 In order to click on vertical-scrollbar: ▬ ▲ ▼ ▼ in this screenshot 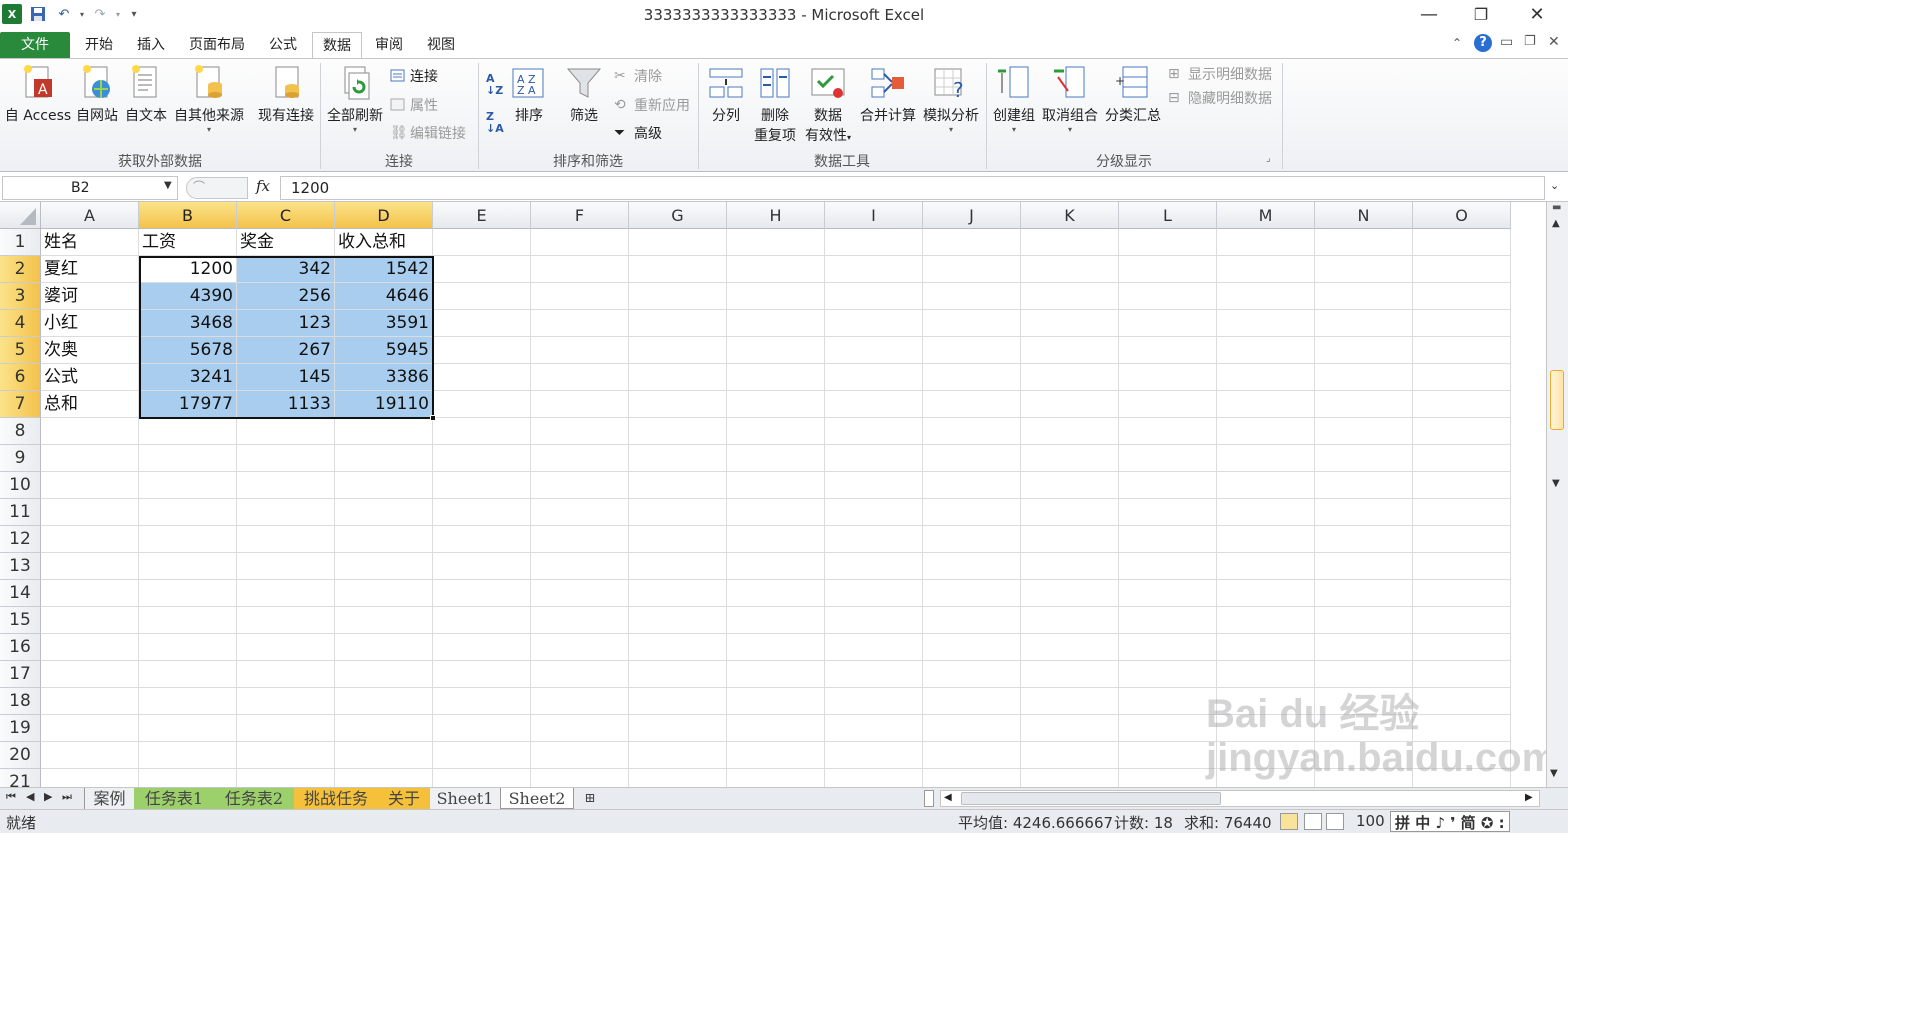, I will do `click(1557, 494)`.